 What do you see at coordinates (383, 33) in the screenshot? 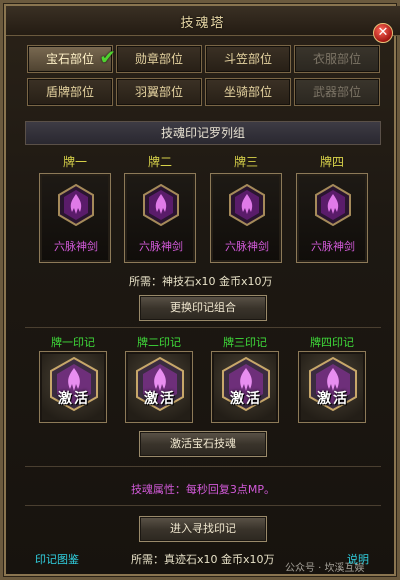
I see `close-icon: ✕` at bounding box center [383, 33].